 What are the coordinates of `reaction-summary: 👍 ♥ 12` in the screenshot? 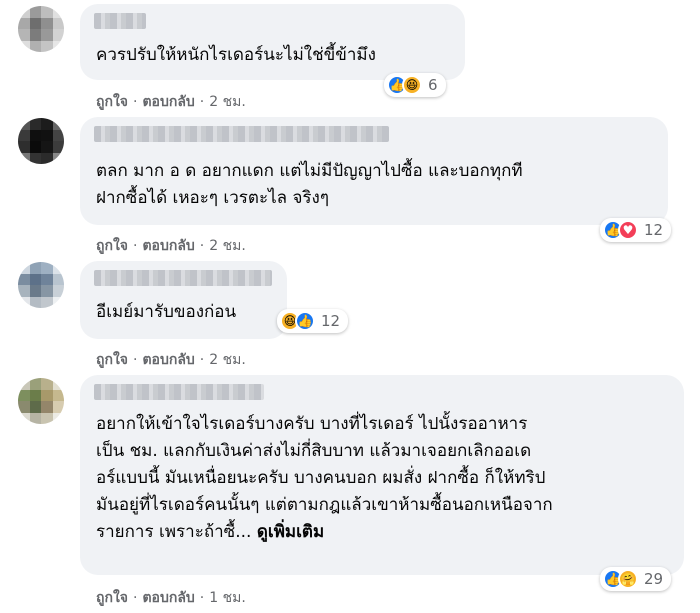 It's located at (636, 230).